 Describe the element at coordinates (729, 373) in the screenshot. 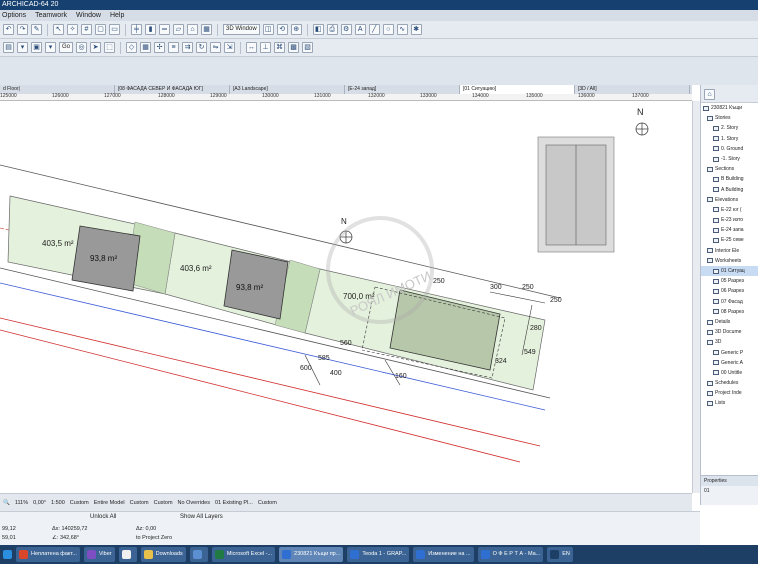

I see `nav-item: 00 Untitle` at that location.